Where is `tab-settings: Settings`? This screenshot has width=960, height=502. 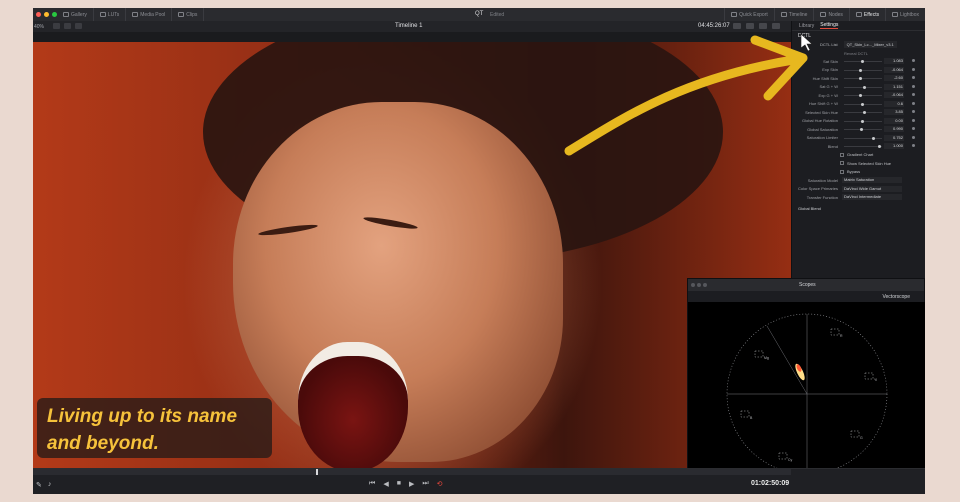 tab-settings: Settings is located at coordinates (829, 25).